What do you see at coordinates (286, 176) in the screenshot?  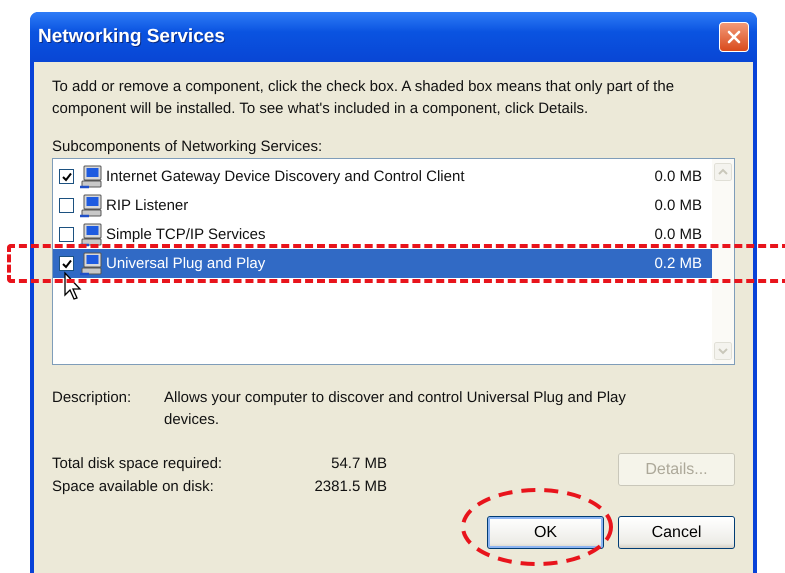 I see `component-name: Internet Gateway Device Discovery and Control Client` at bounding box center [286, 176].